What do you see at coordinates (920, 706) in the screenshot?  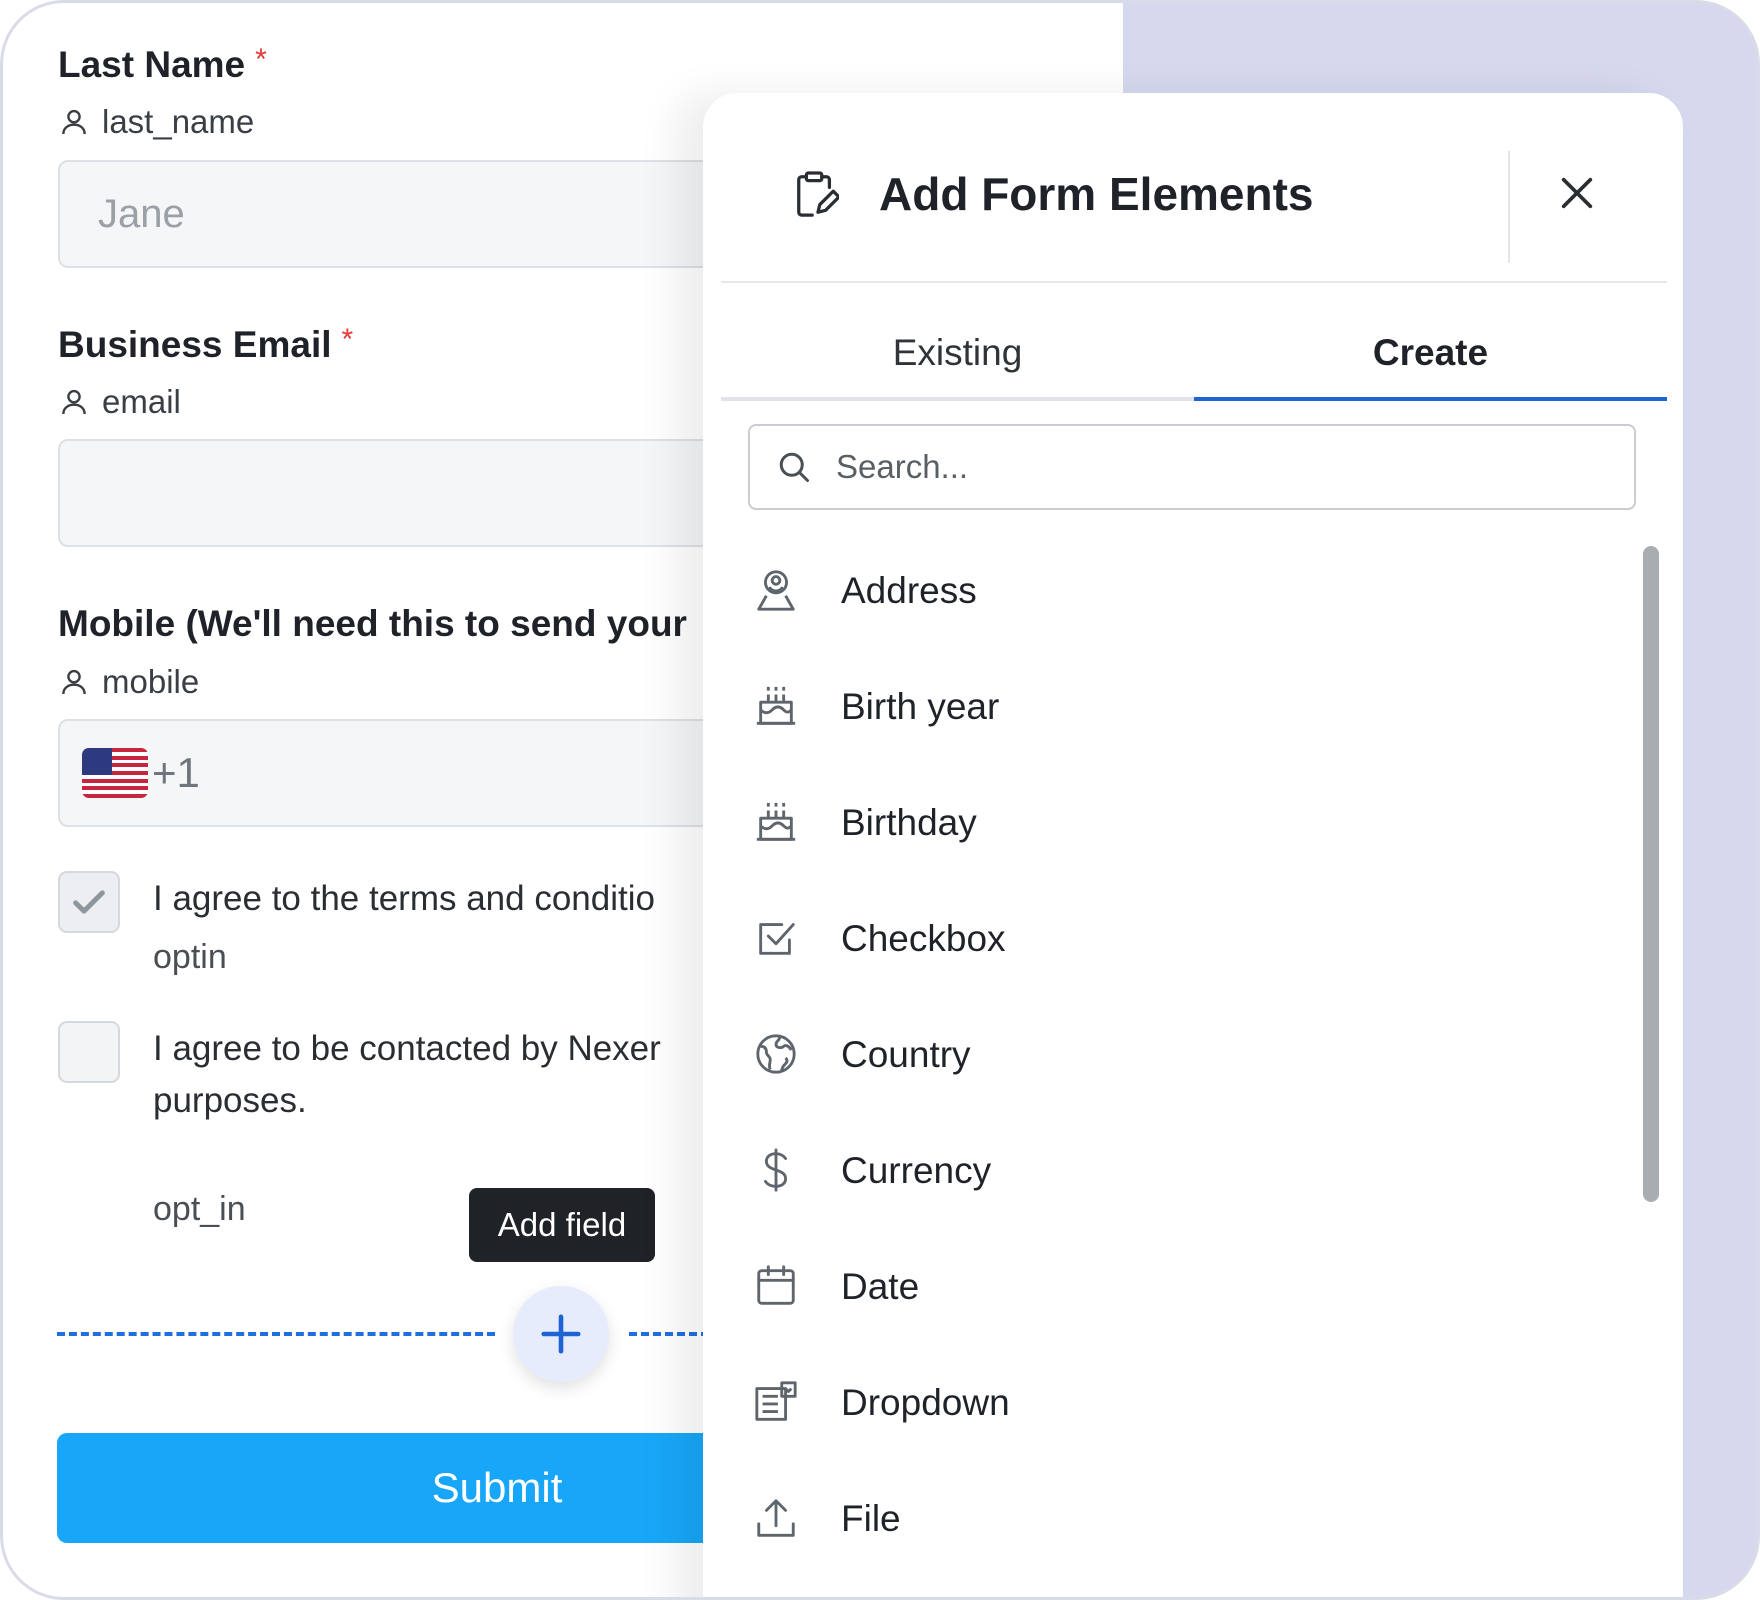 I see `list-item-label: Birth year` at bounding box center [920, 706].